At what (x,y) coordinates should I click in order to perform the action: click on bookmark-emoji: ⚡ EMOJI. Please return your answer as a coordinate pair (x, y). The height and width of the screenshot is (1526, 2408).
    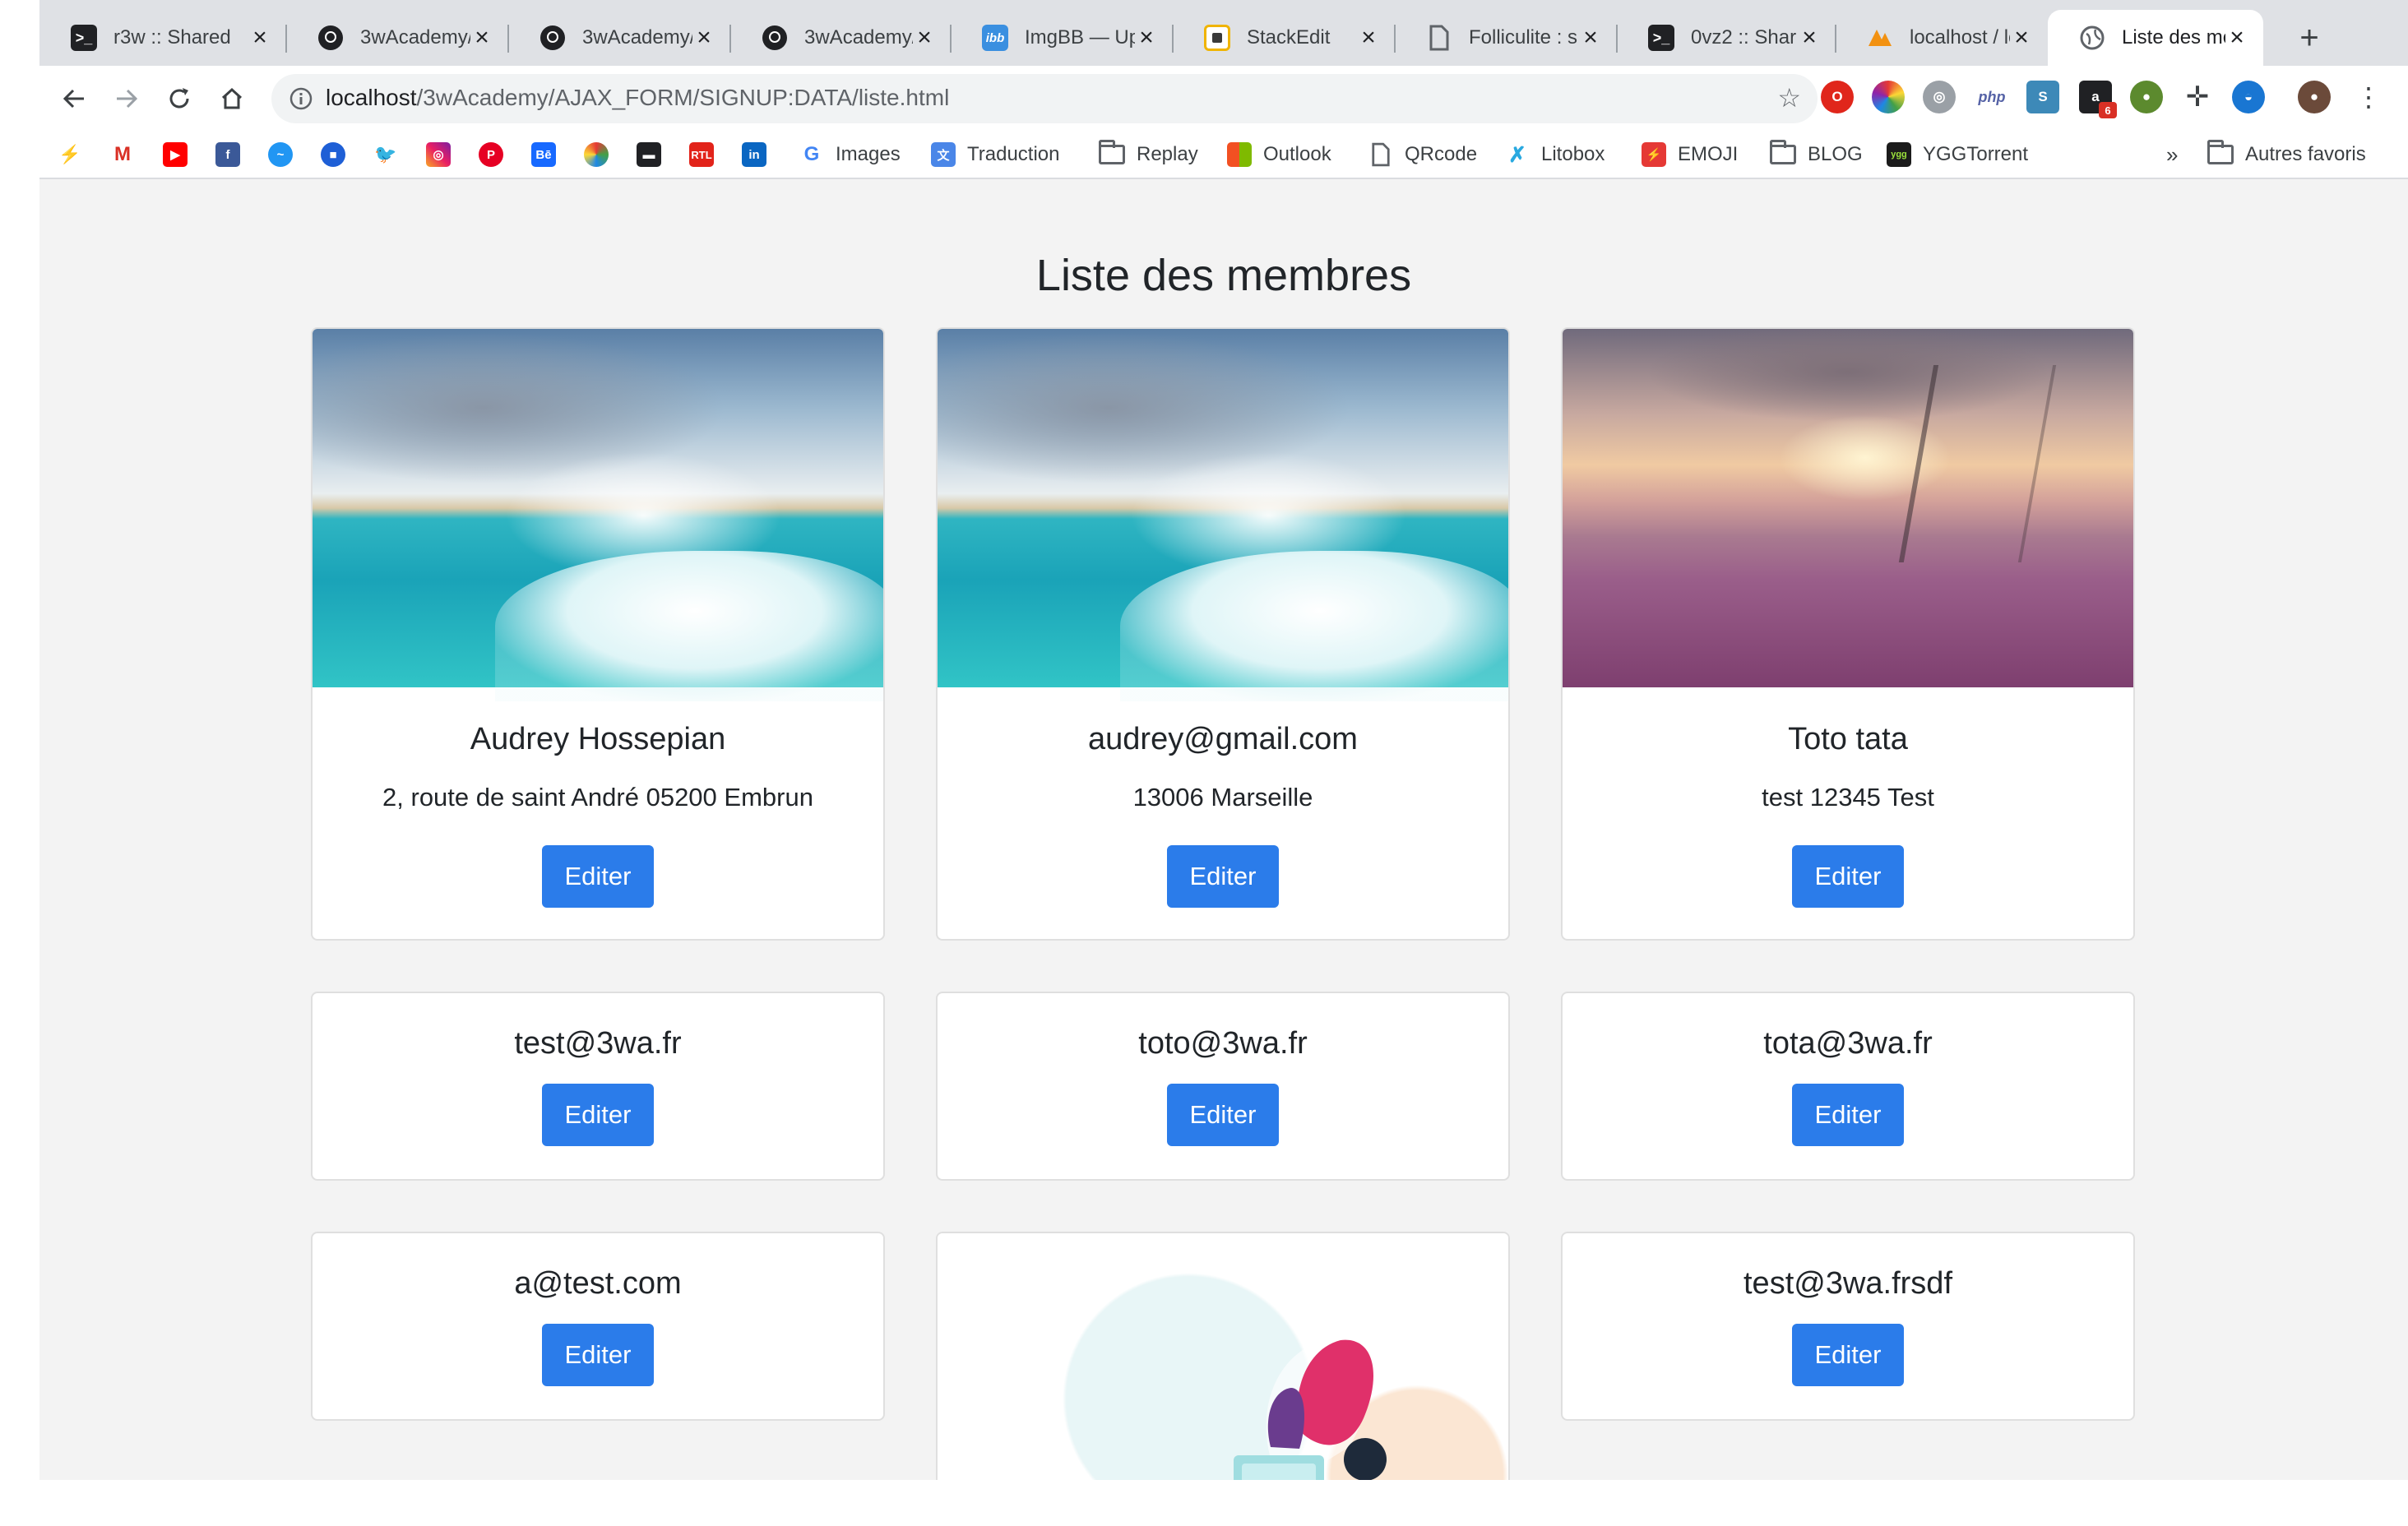
    Looking at the image, I should click on (1690, 154).